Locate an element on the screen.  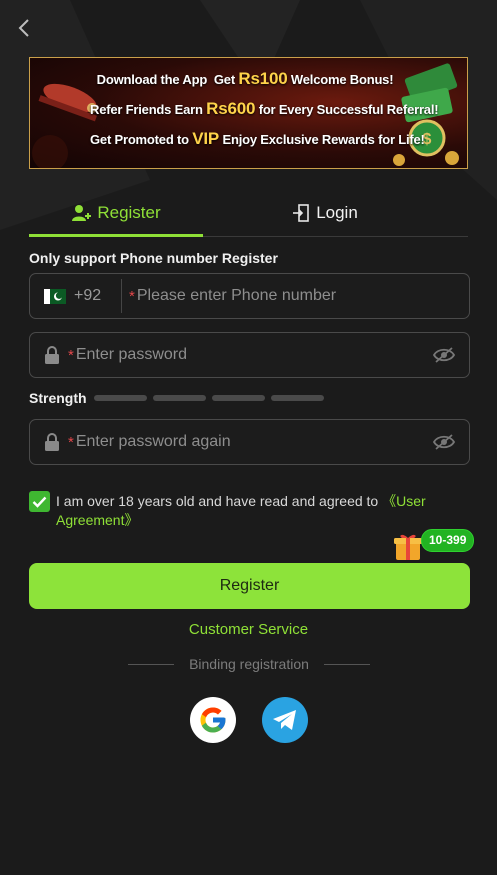
phone-input: Please enter Phone number is located at coordinates (236, 296).